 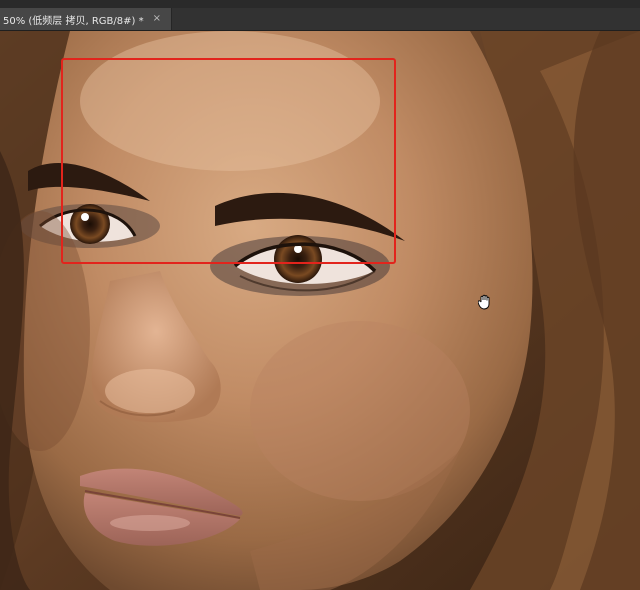 I want to click on close-icon: ×, so click(x=157, y=19).